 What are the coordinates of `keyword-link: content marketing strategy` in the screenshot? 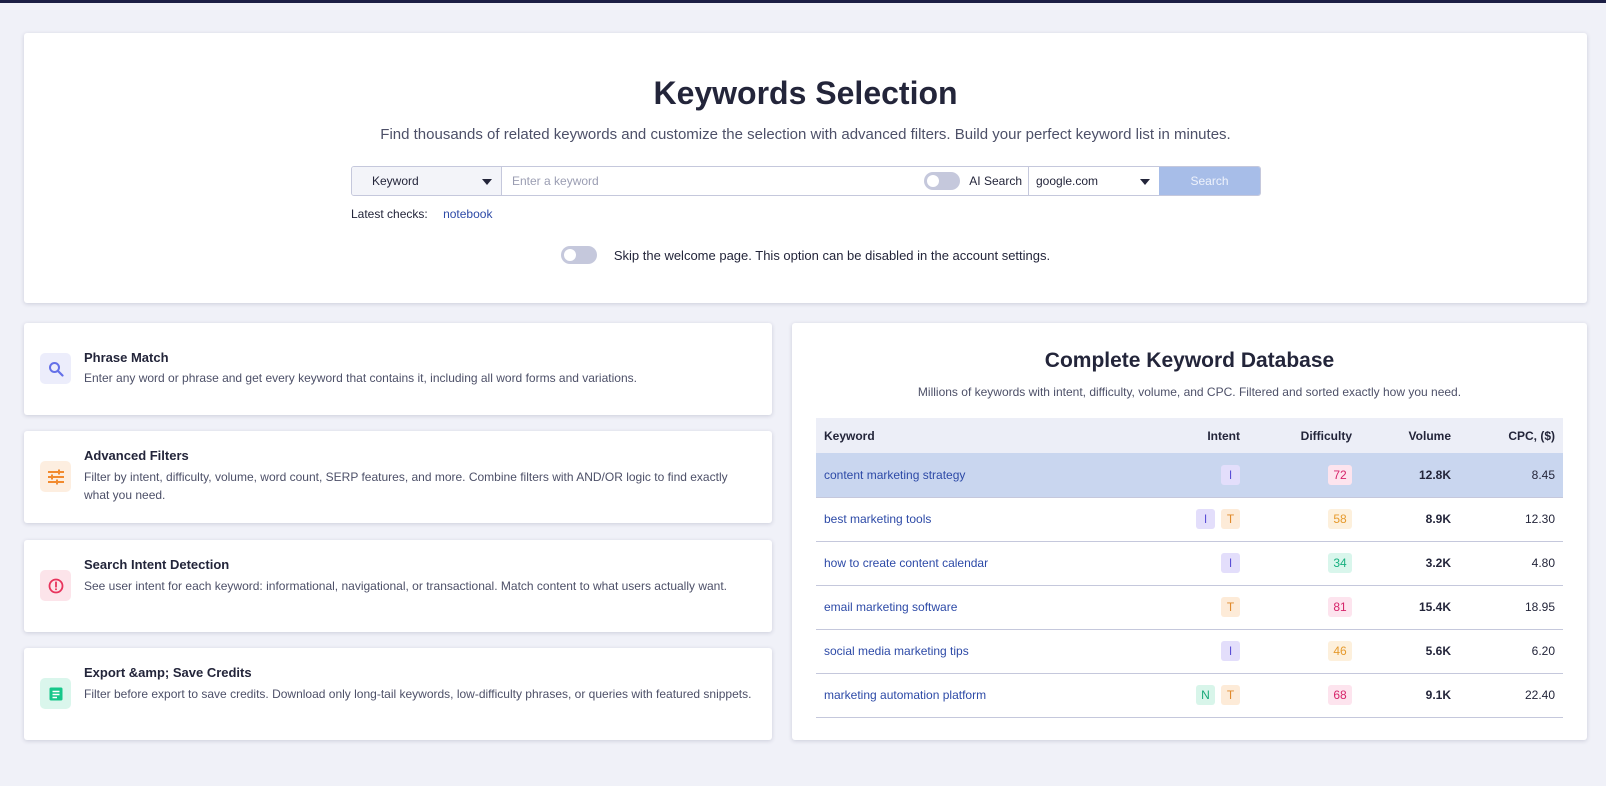 It's located at (991, 475).